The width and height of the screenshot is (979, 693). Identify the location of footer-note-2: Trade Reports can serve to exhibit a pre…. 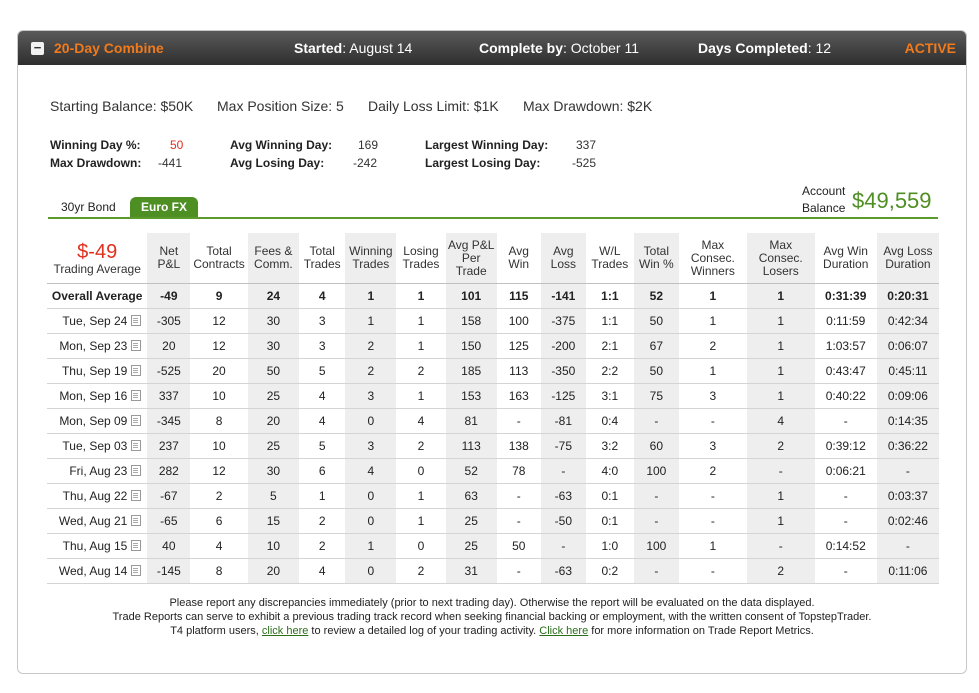
(492, 617).